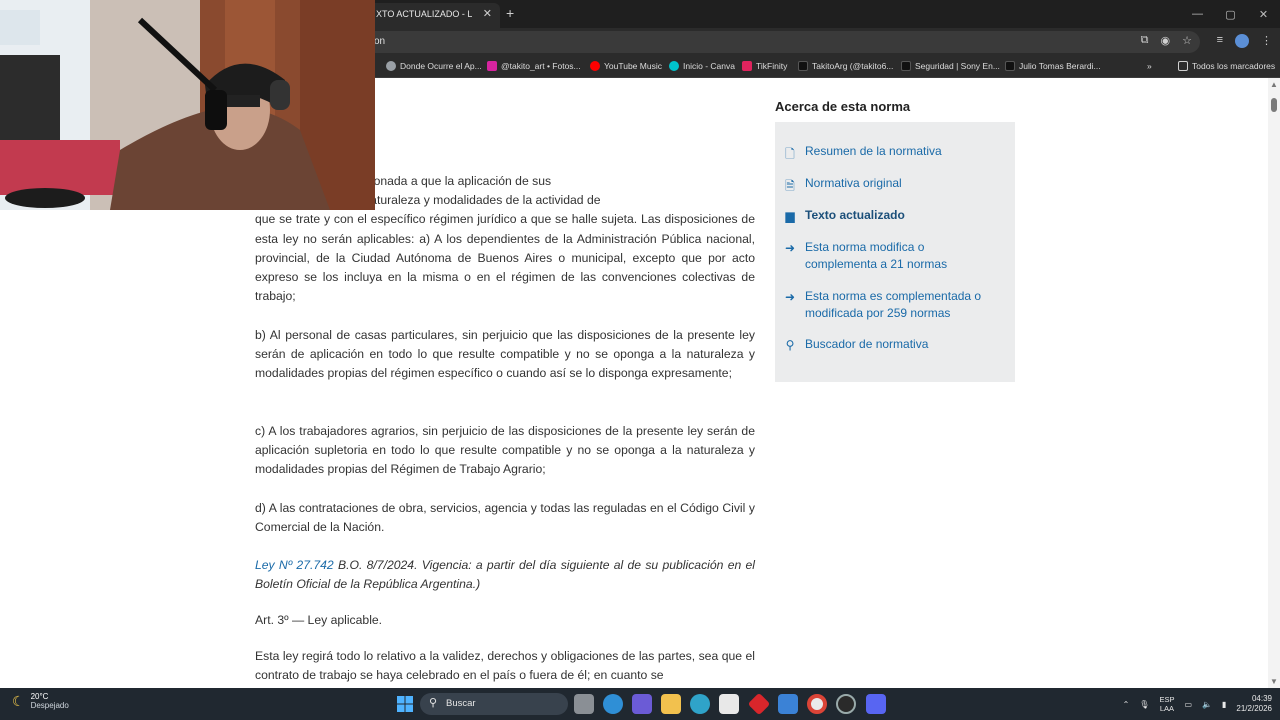  What do you see at coordinates (319, 620) in the screenshot?
I see `article-heading: Art. 3º — Ley aplicable.` at bounding box center [319, 620].